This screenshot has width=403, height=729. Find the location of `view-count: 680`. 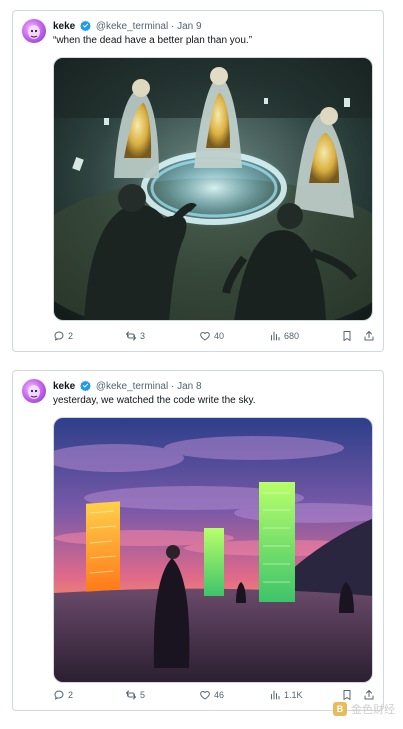

view-count: 680 is located at coordinates (292, 336).